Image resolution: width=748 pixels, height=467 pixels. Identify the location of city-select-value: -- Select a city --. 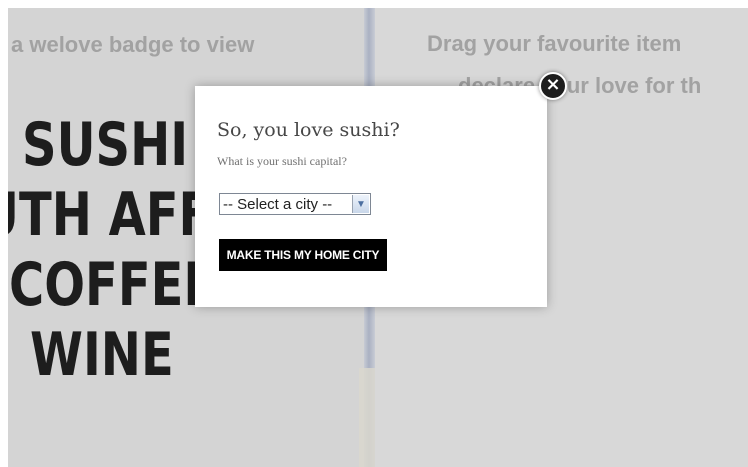
(278, 204).